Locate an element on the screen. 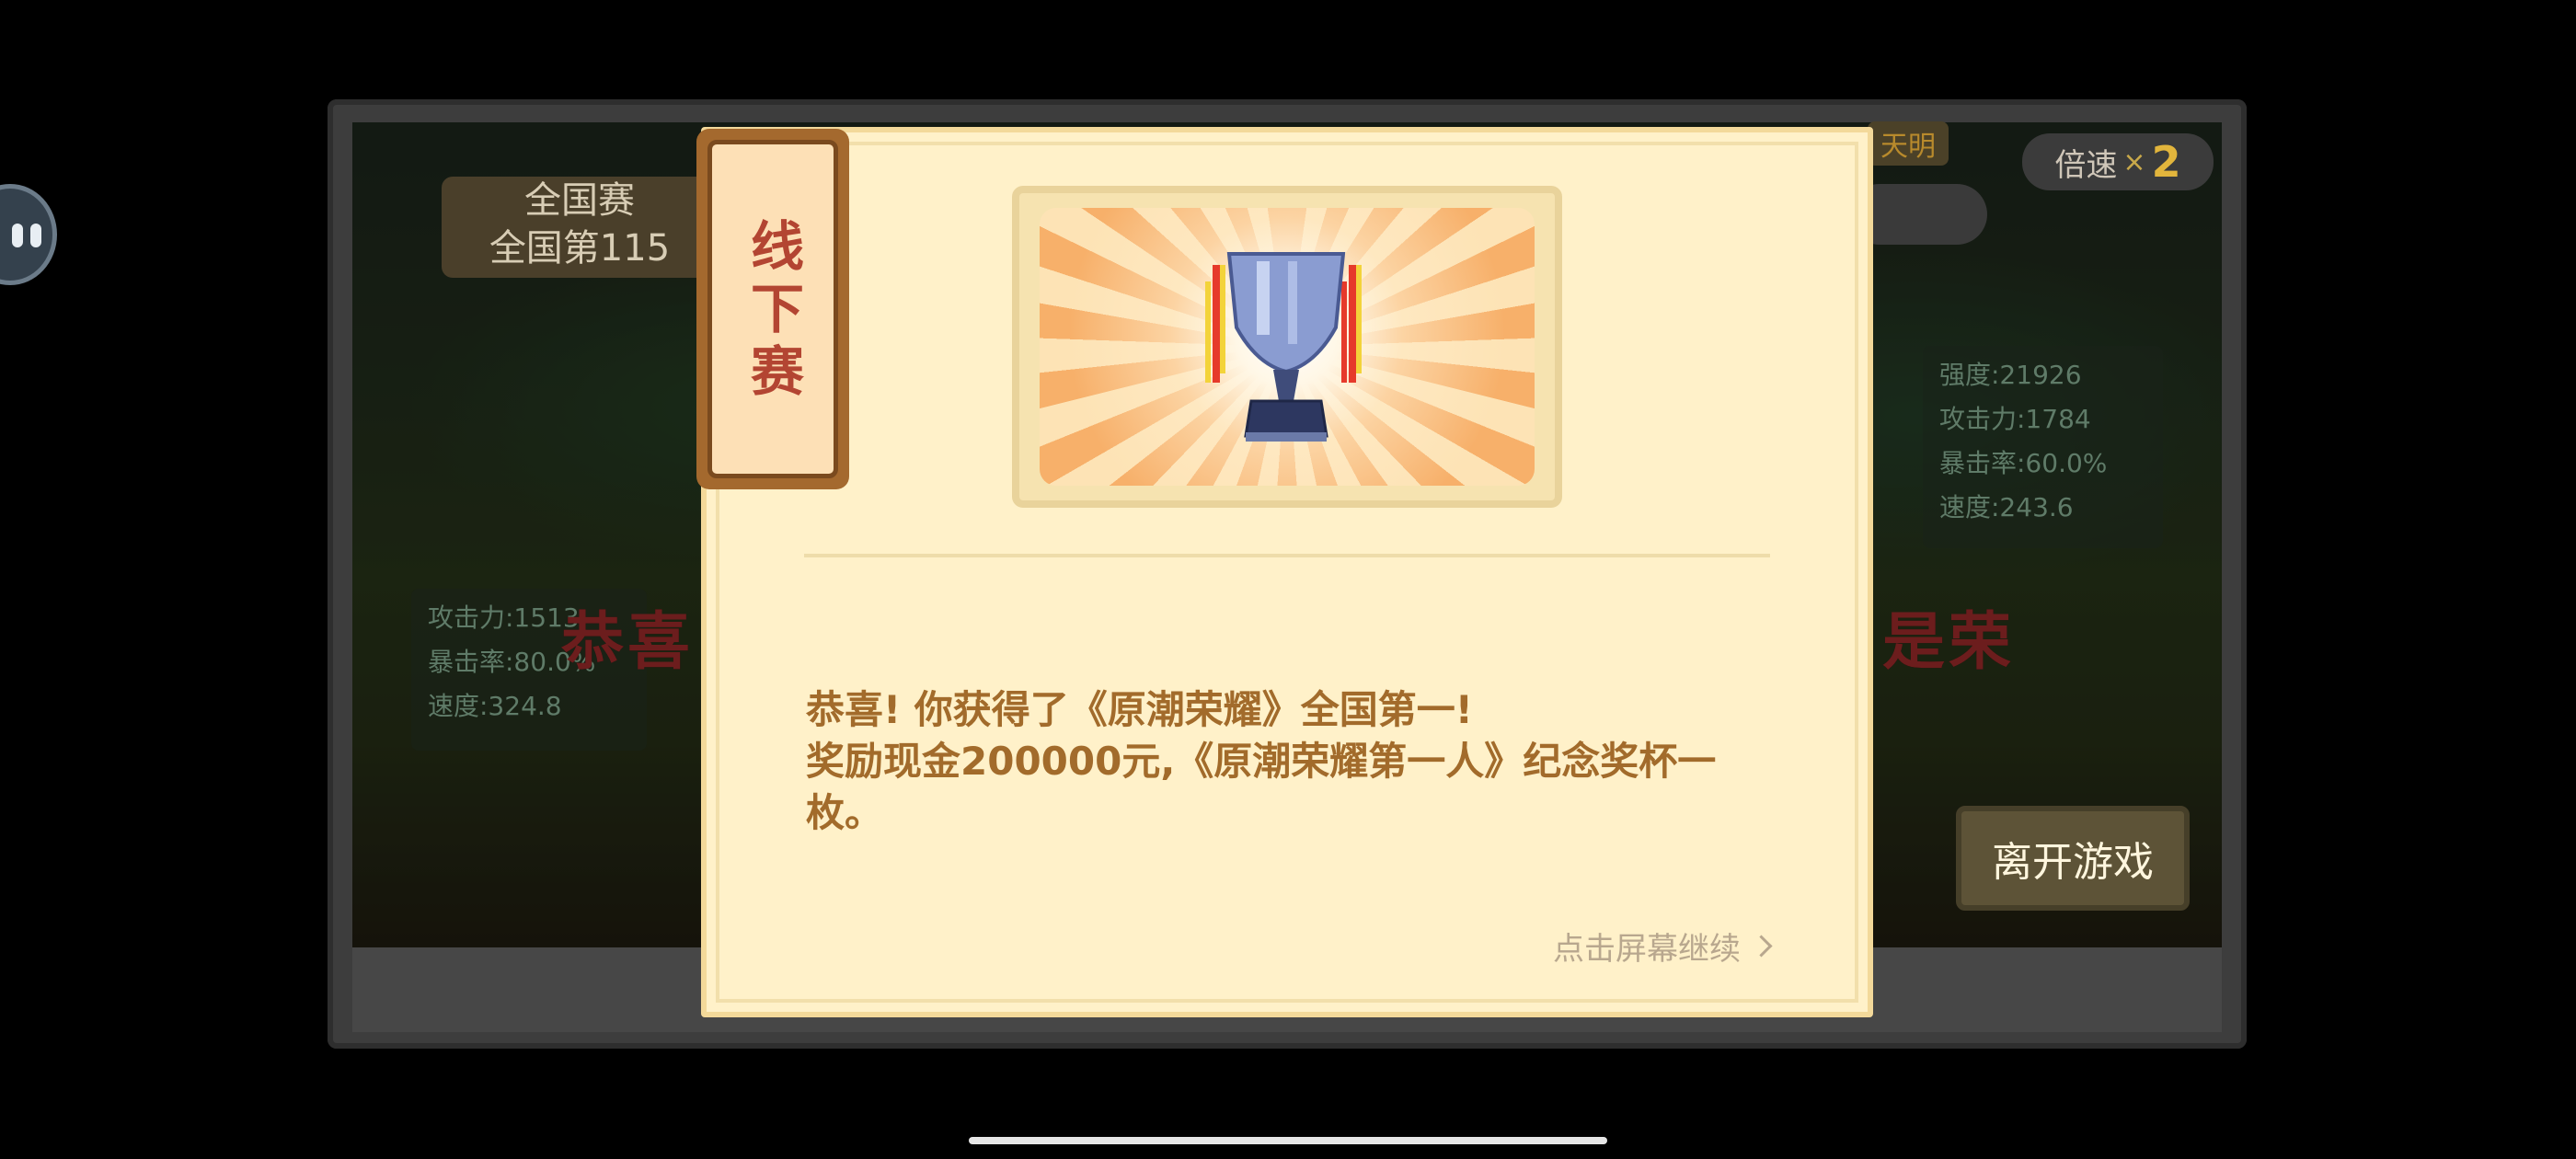 This screenshot has width=2576, height=1159. speed-value: 2 is located at coordinates (2166, 162).